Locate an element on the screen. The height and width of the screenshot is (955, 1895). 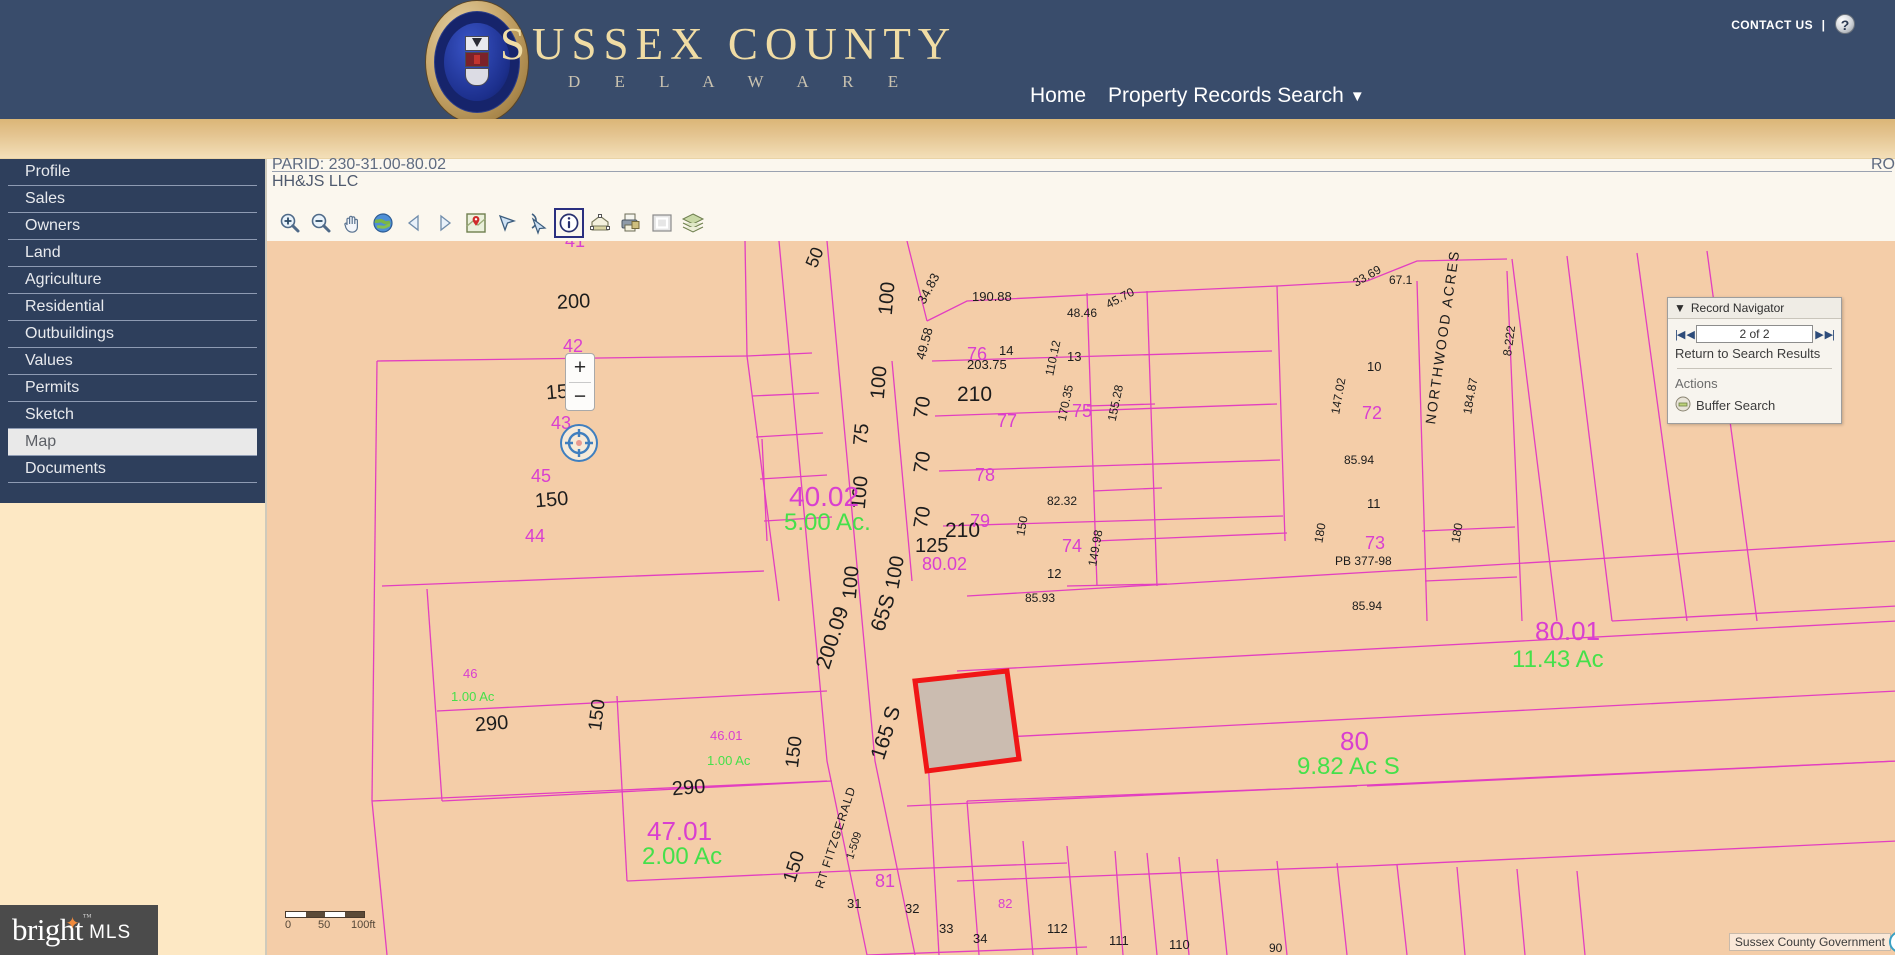
buffer-search-label: Buffer Search is located at coordinates (1736, 405).